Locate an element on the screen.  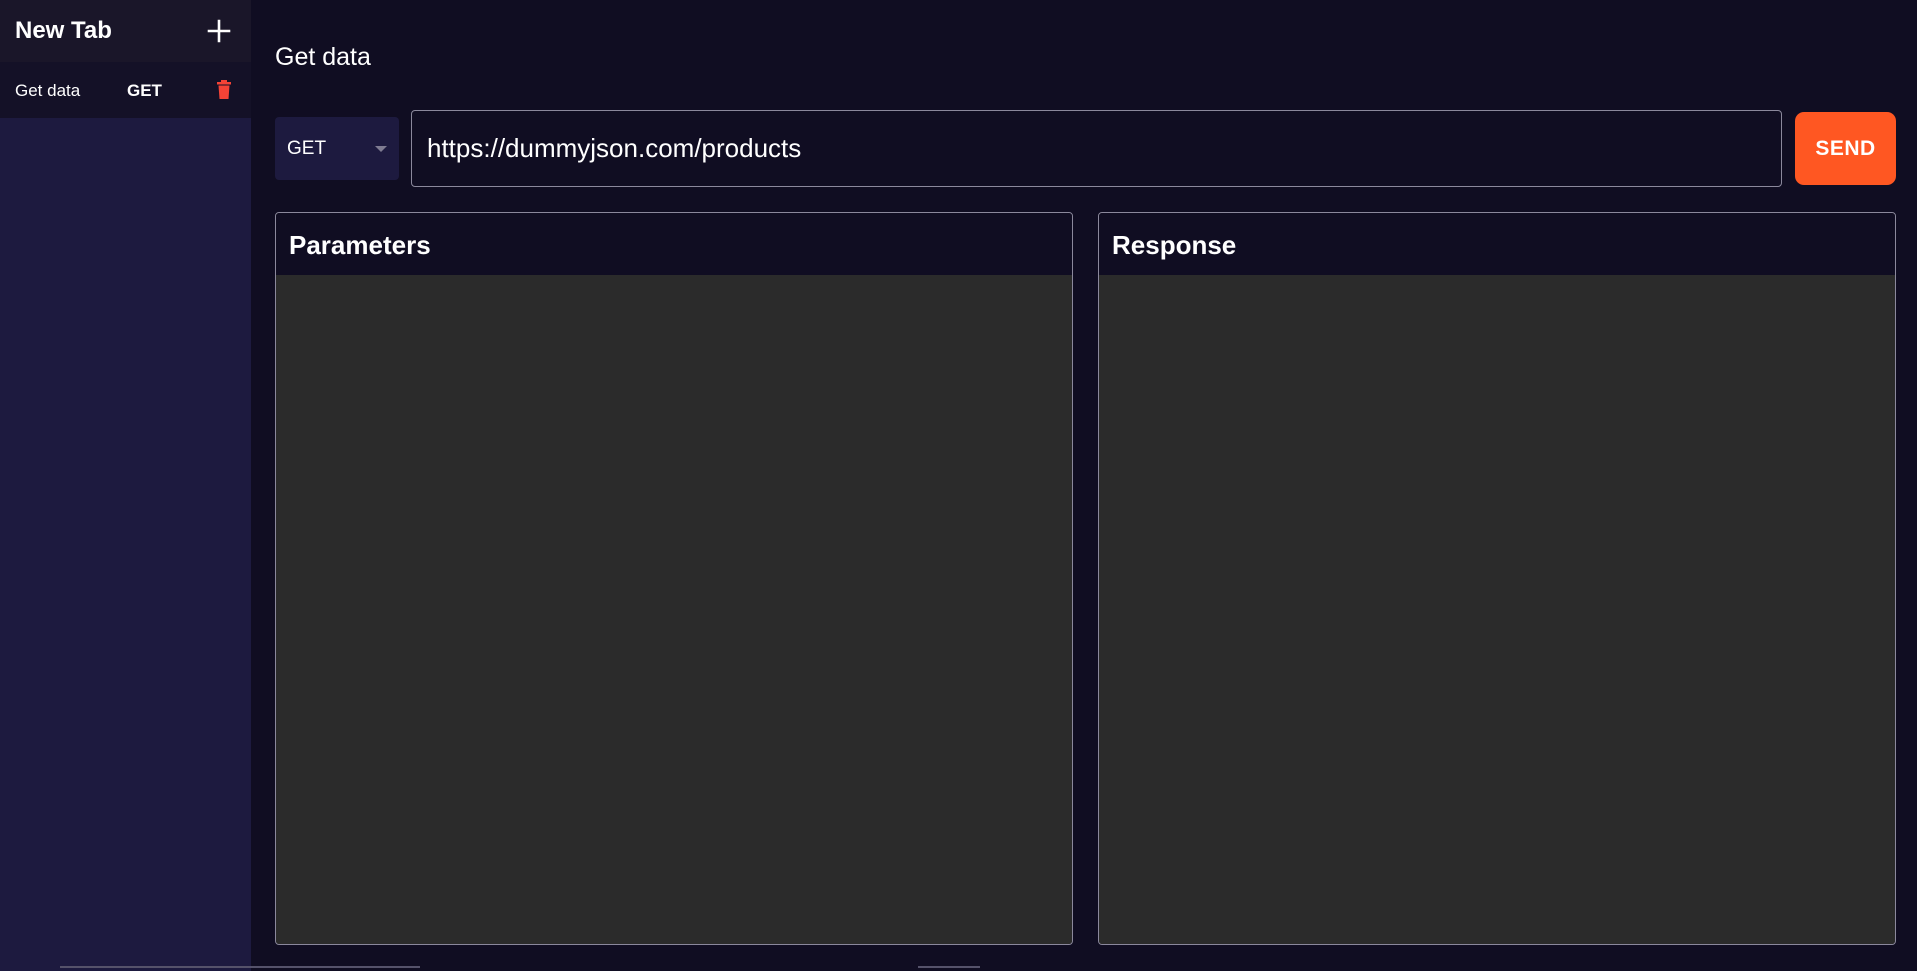
sidebar: New Tab Get data GET is located at coordinates (125, 485).